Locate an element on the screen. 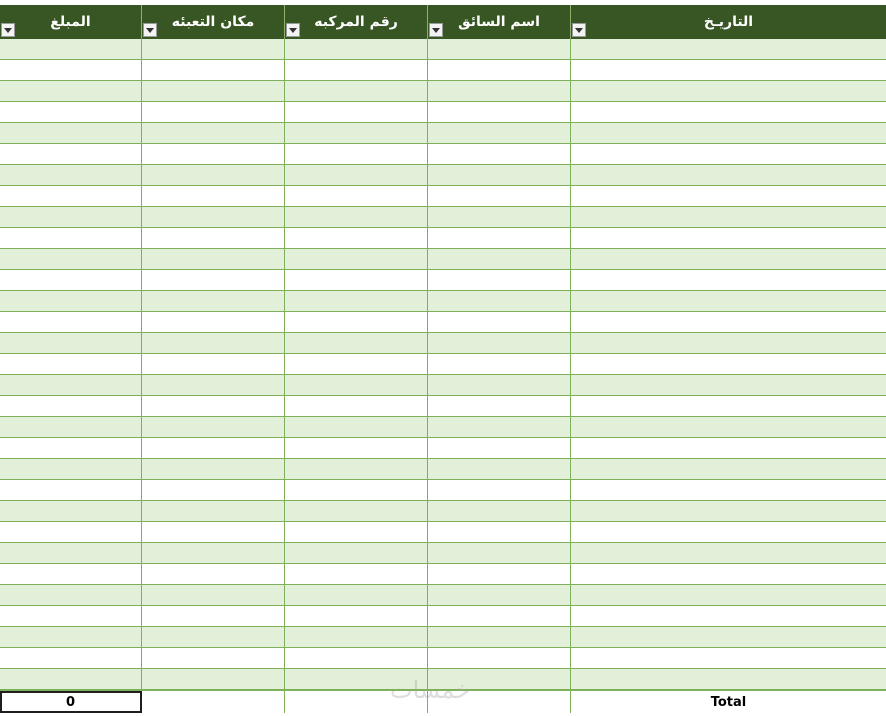  column-header-vehicle-no: رقم المركبه is located at coordinates (356, 22).